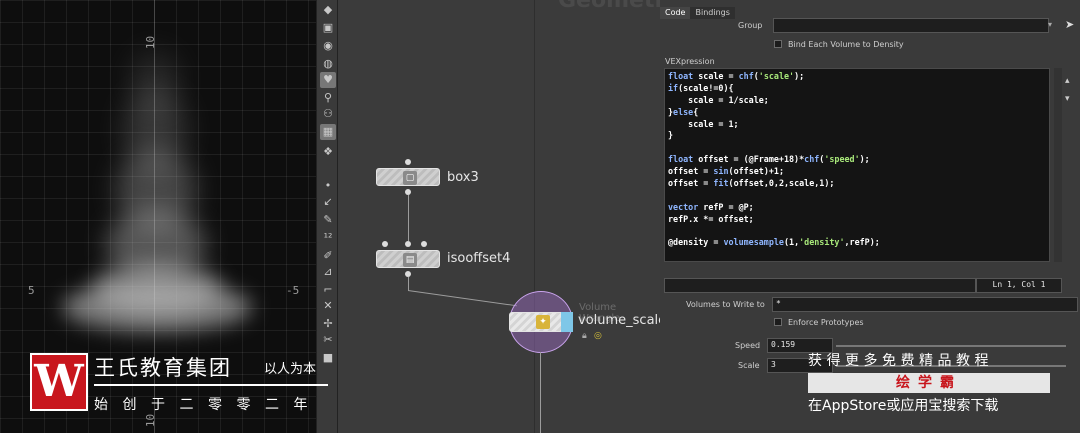  Describe the element at coordinates (31, 290) in the screenshot. I see `viewport-tick-left: 5` at that location.